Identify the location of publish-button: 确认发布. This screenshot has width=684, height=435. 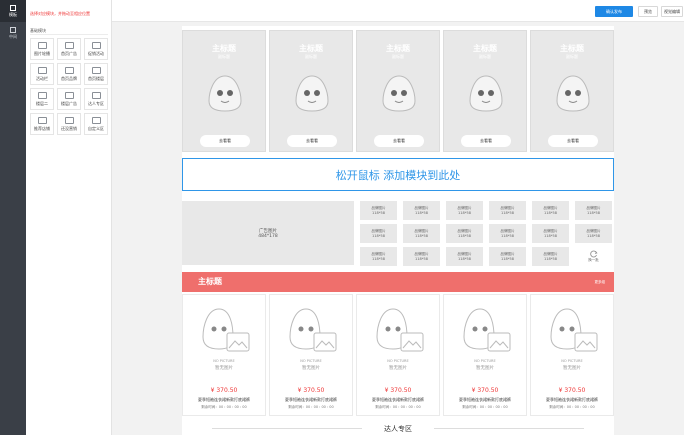
(614, 11).